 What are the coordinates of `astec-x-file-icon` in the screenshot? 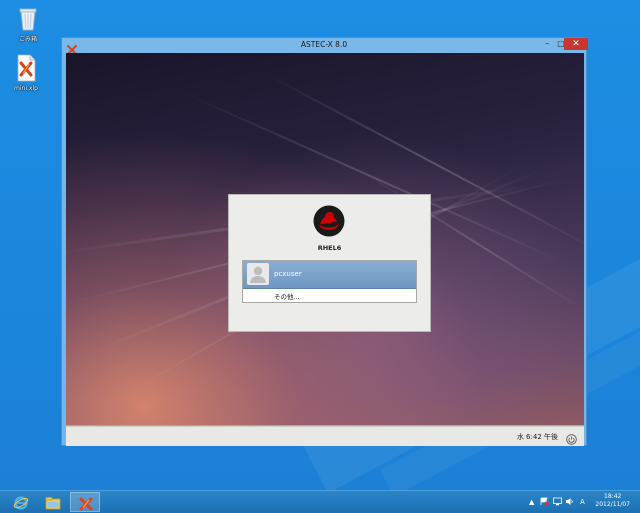 It's located at (26, 68).